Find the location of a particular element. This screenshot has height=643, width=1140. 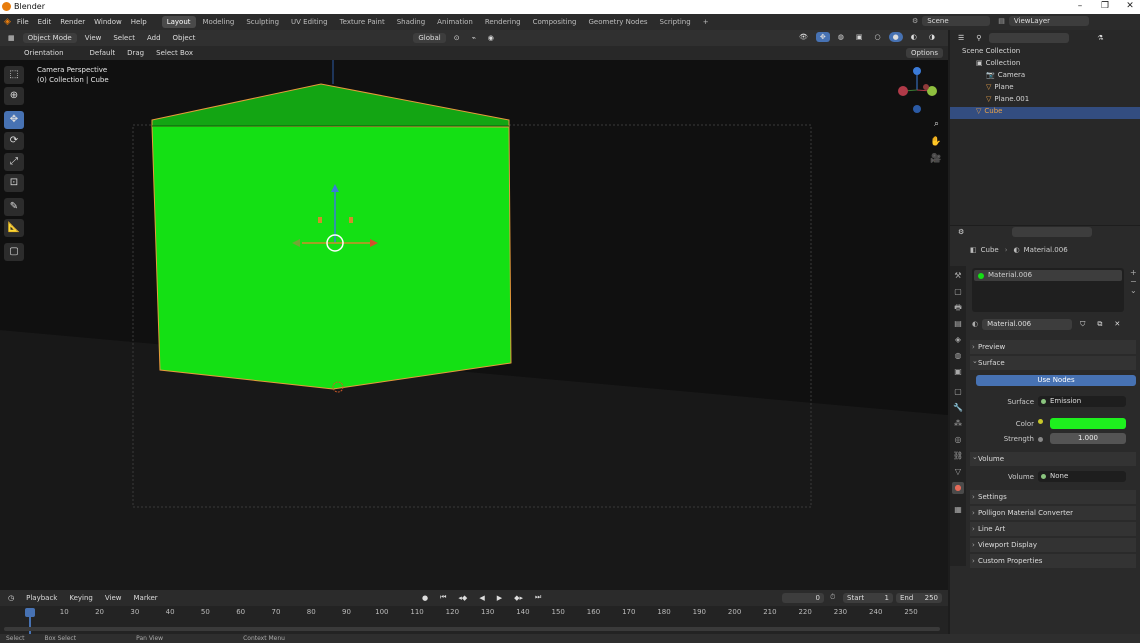

modifier-tab-icon: 🔧 is located at coordinates (958, 408).